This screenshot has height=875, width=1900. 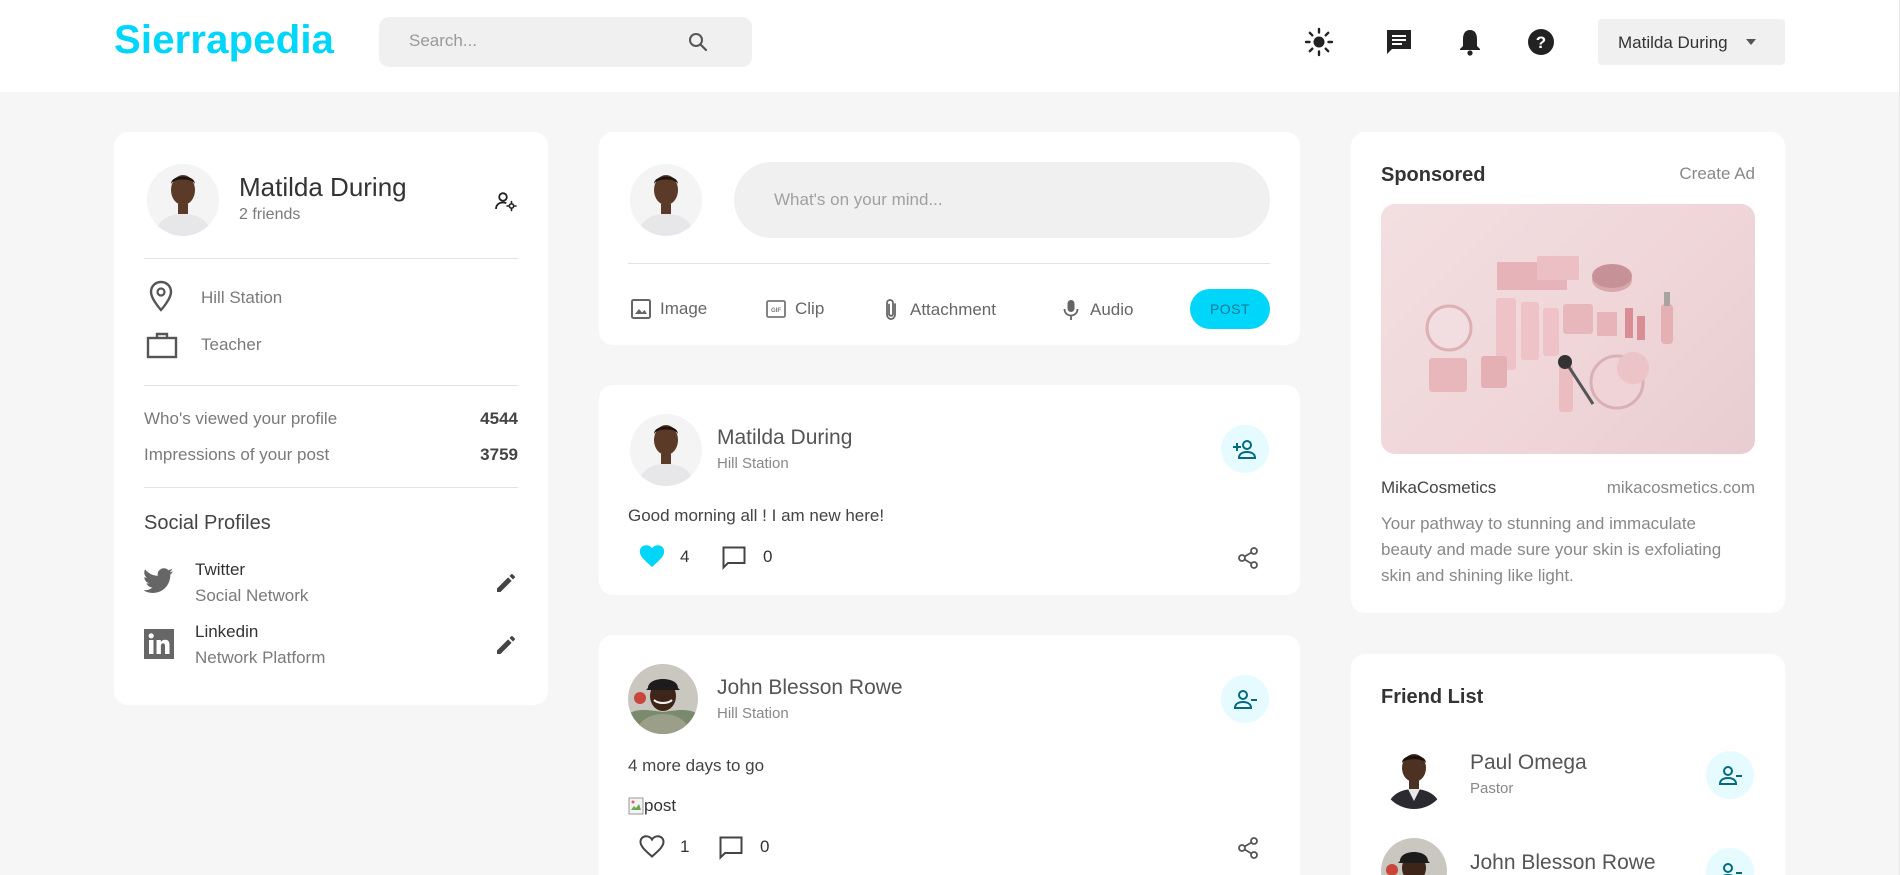 What do you see at coordinates (1528, 763) in the screenshot?
I see `friend-name: Paul Omega` at bounding box center [1528, 763].